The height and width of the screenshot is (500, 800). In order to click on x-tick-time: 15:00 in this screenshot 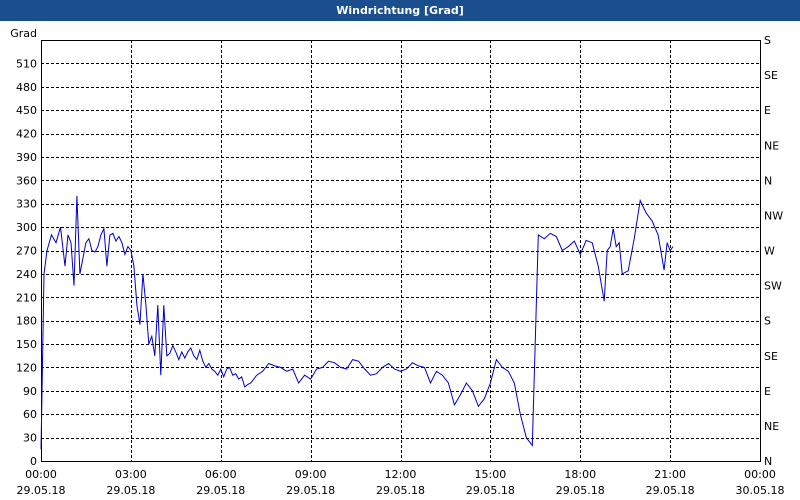, I will do `click(491, 474)`.